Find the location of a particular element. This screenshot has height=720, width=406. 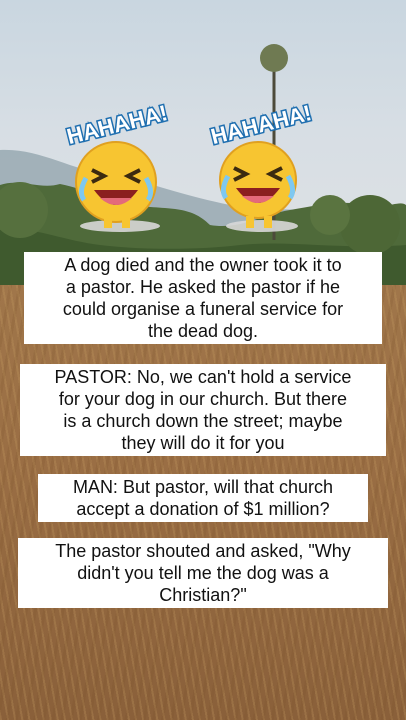

caption-line: accept a donation of $1 million? is located at coordinates (203, 509).